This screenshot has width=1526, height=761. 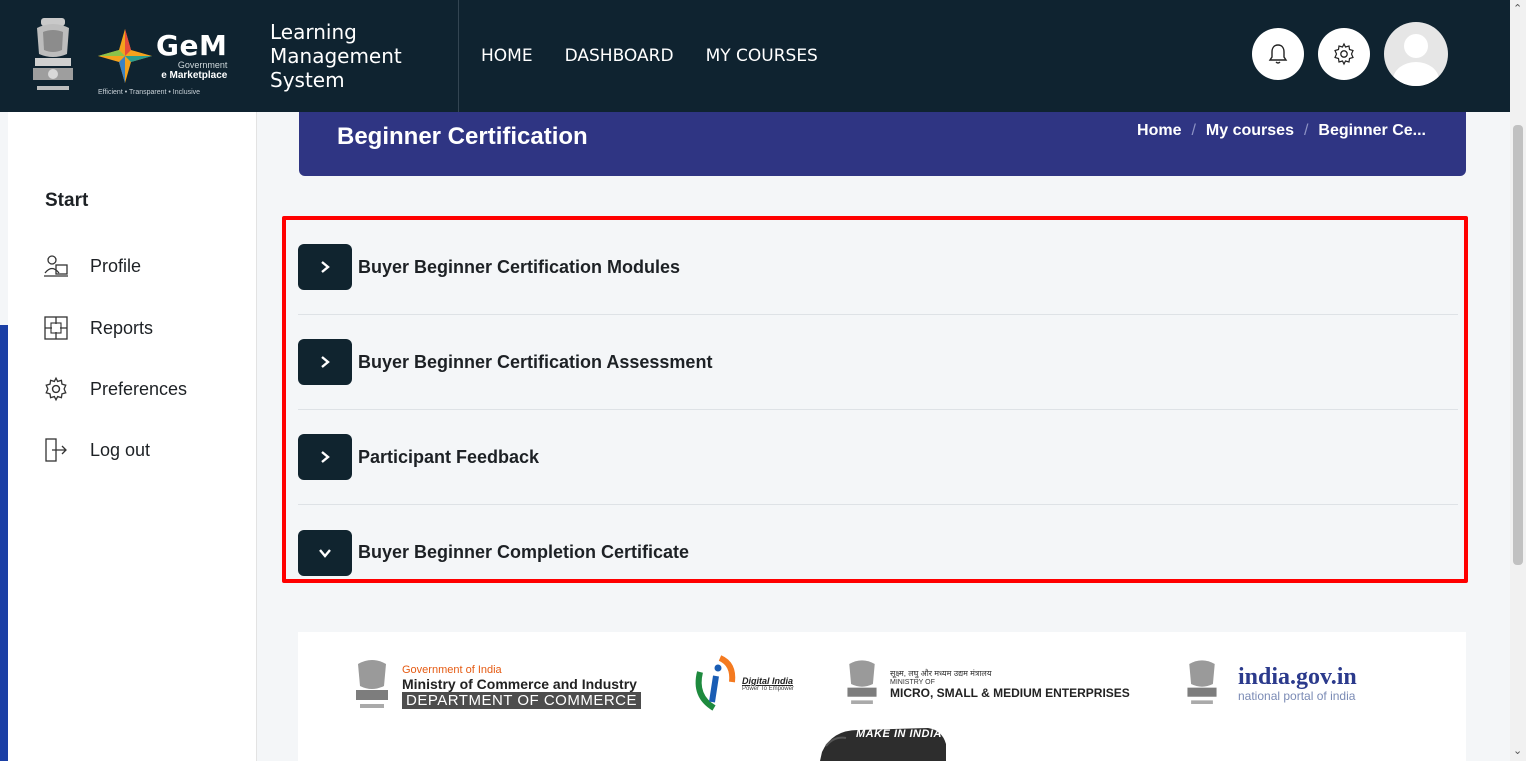 I want to click on page-title: Beginner Certification, so click(x=462, y=136).